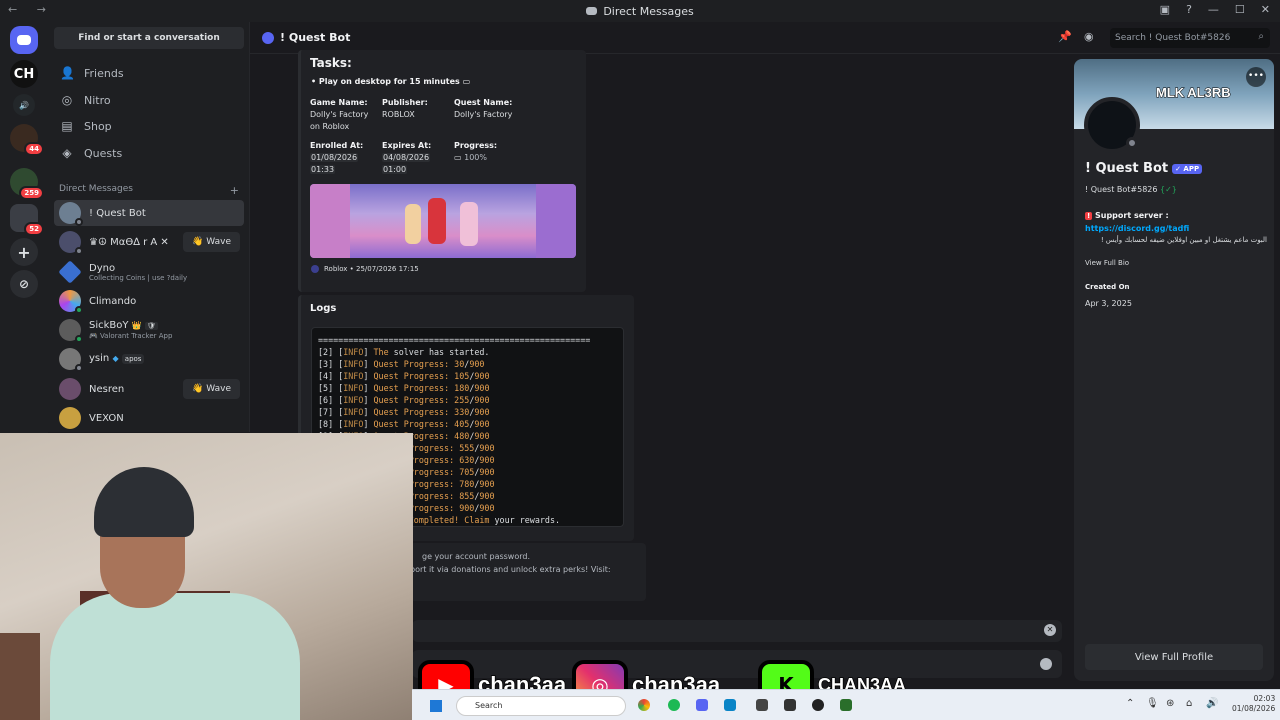 Image resolution: width=1280 pixels, height=720 pixels. Describe the element at coordinates (1089, 36) in the screenshot. I see `profile-toggle-icon: ◉` at that location.